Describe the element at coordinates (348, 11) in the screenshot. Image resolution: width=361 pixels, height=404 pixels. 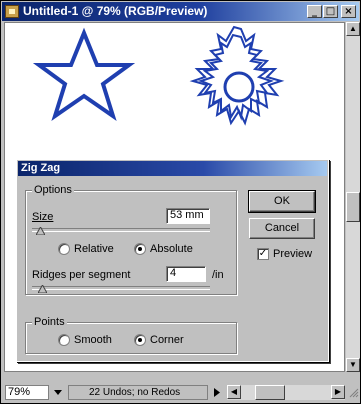
I see `close-button: ×` at that location.